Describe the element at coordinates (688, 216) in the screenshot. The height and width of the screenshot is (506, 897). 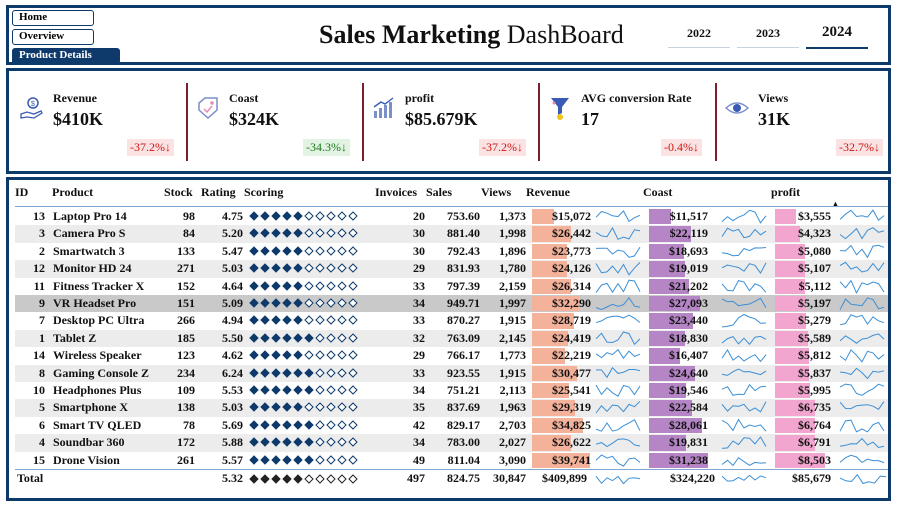
I see `row-coast: $11,517` at that location.